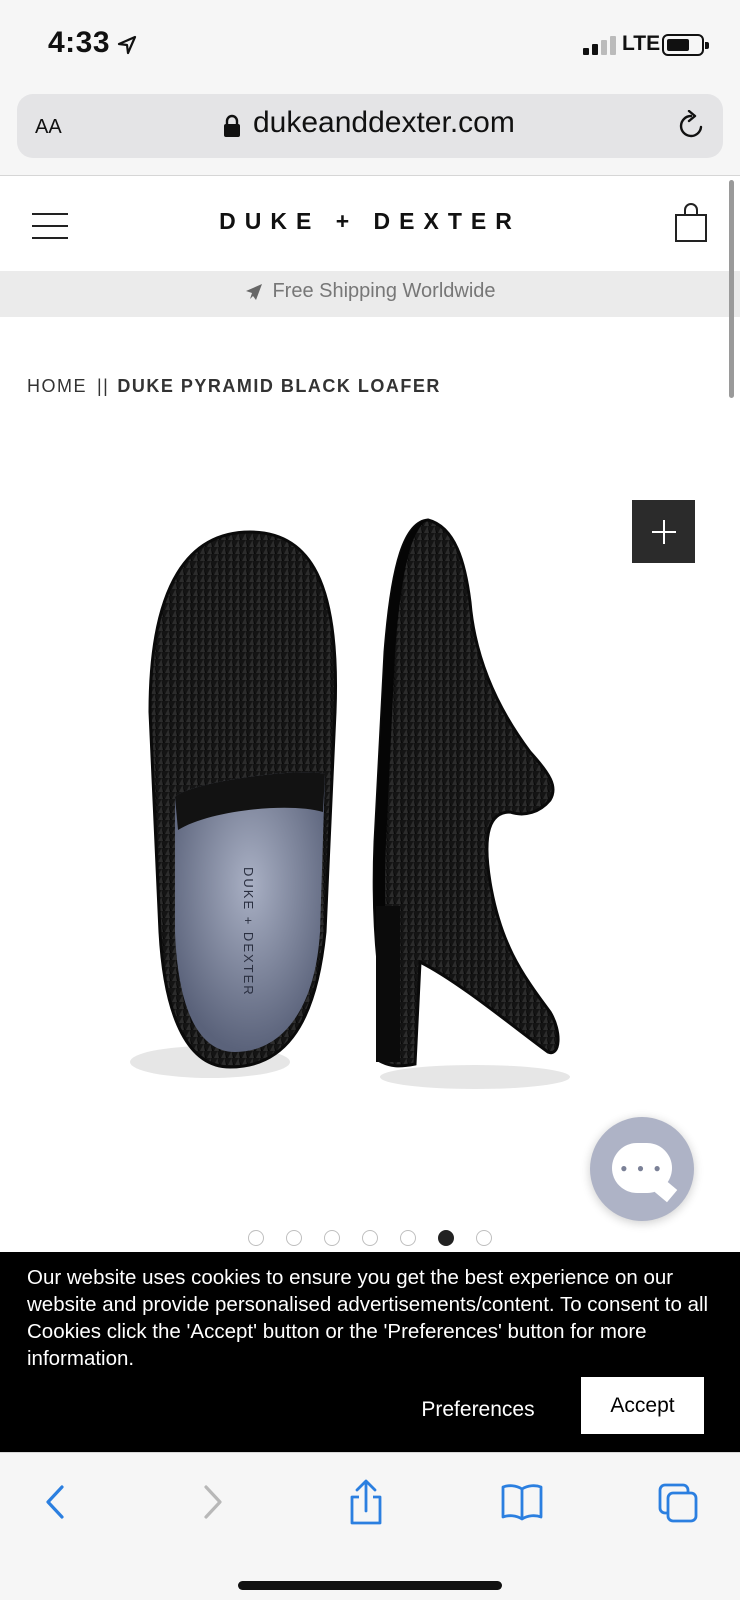 The image size is (740, 1600). I want to click on status-time: 4:33, so click(79, 42).